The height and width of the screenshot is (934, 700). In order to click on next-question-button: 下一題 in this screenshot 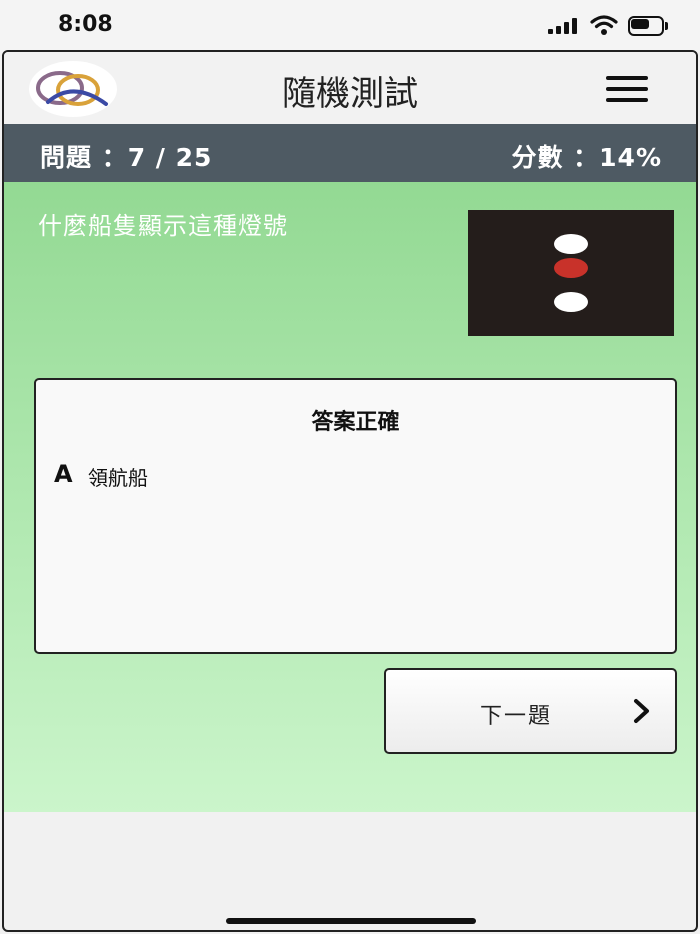, I will do `click(530, 711)`.